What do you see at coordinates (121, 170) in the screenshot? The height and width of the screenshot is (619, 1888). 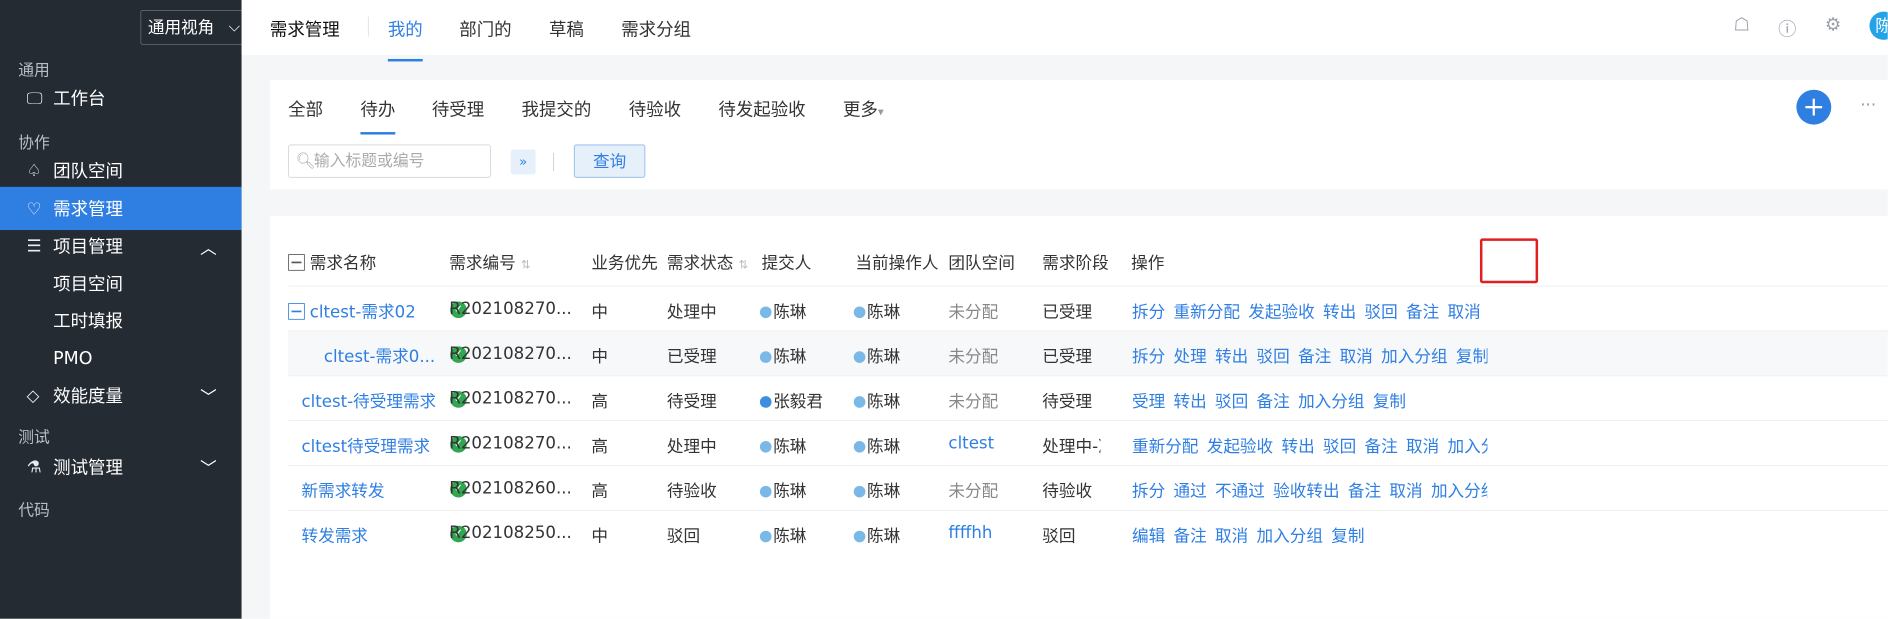 I see `sidebar-item-team-space: ♤ 团队空间` at bounding box center [121, 170].